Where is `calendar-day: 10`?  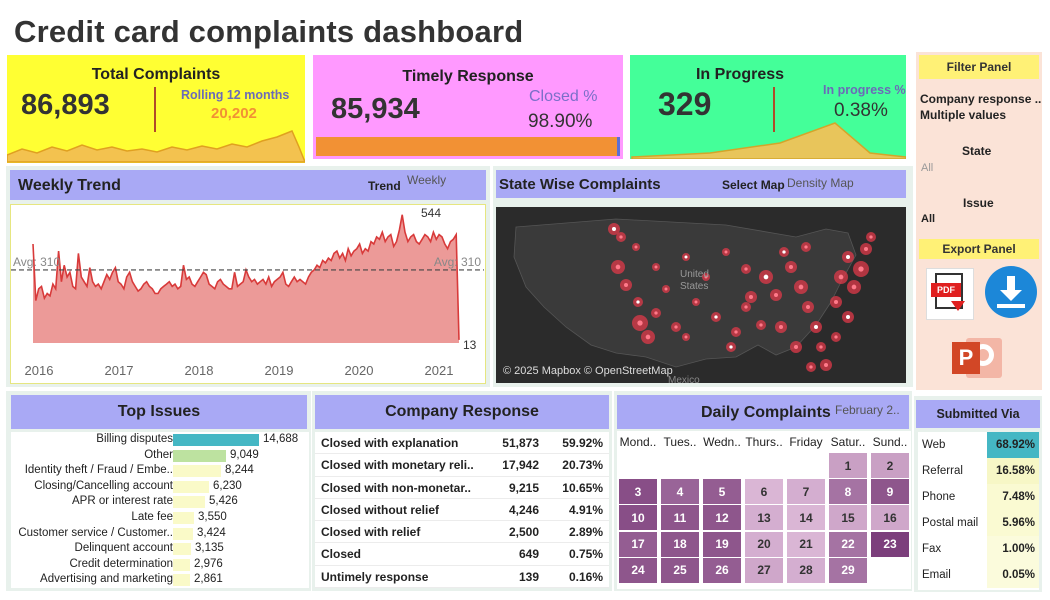 calendar-day: 10 is located at coordinates (638, 518).